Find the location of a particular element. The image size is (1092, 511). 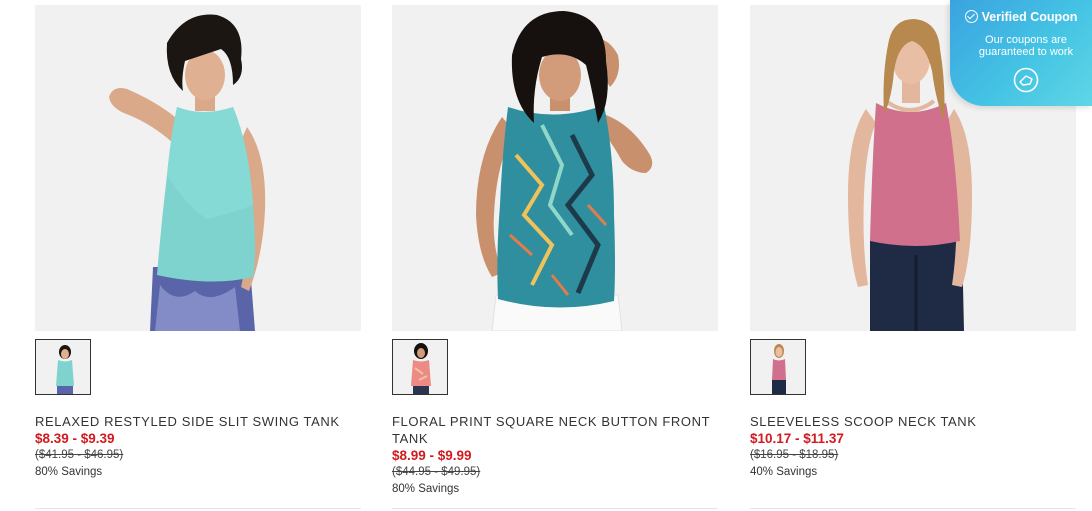

check-circle-icon is located at coordinates (971, 16).